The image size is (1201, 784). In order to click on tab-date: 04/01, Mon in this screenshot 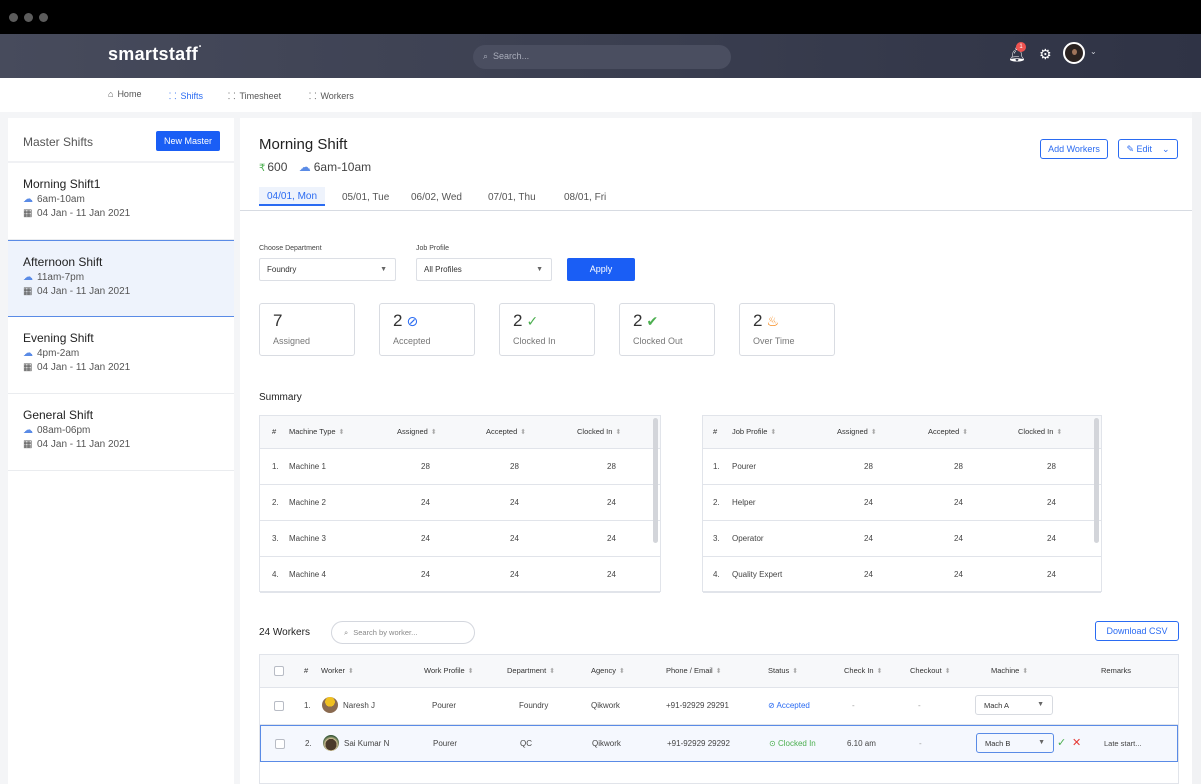, I will do `click(292, 196)`.